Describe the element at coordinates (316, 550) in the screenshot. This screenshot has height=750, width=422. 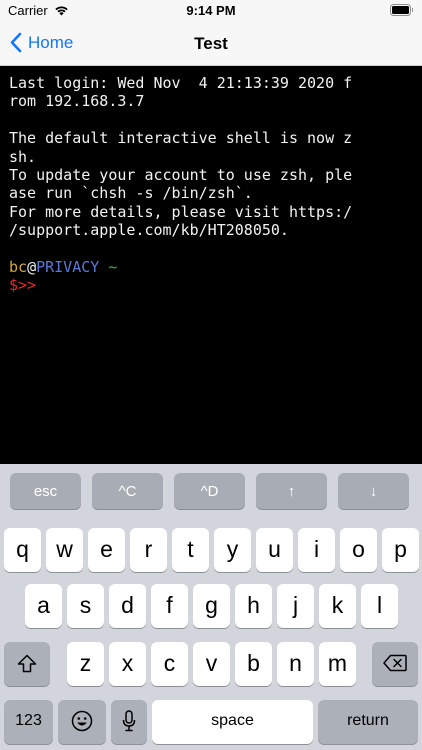
I see `key-i: i` at that location.